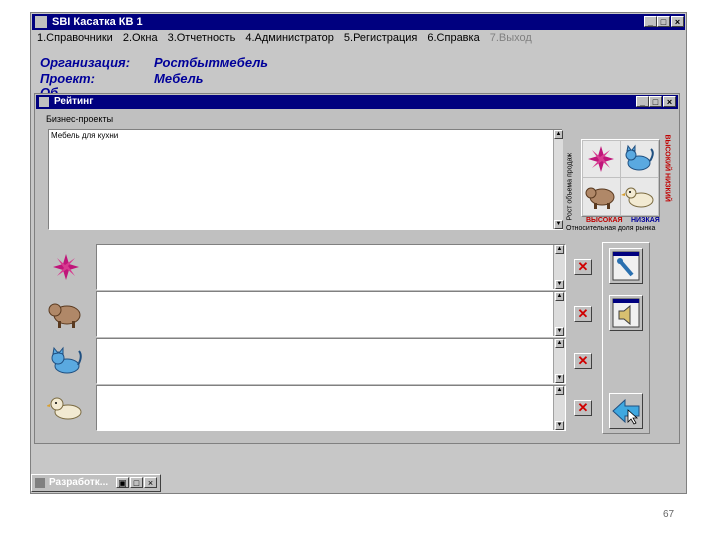  What do you see at coordinates (211, 62) in the screenshot?
I see `org-value: Ростбытмебель` at bounding box center [211, 62].